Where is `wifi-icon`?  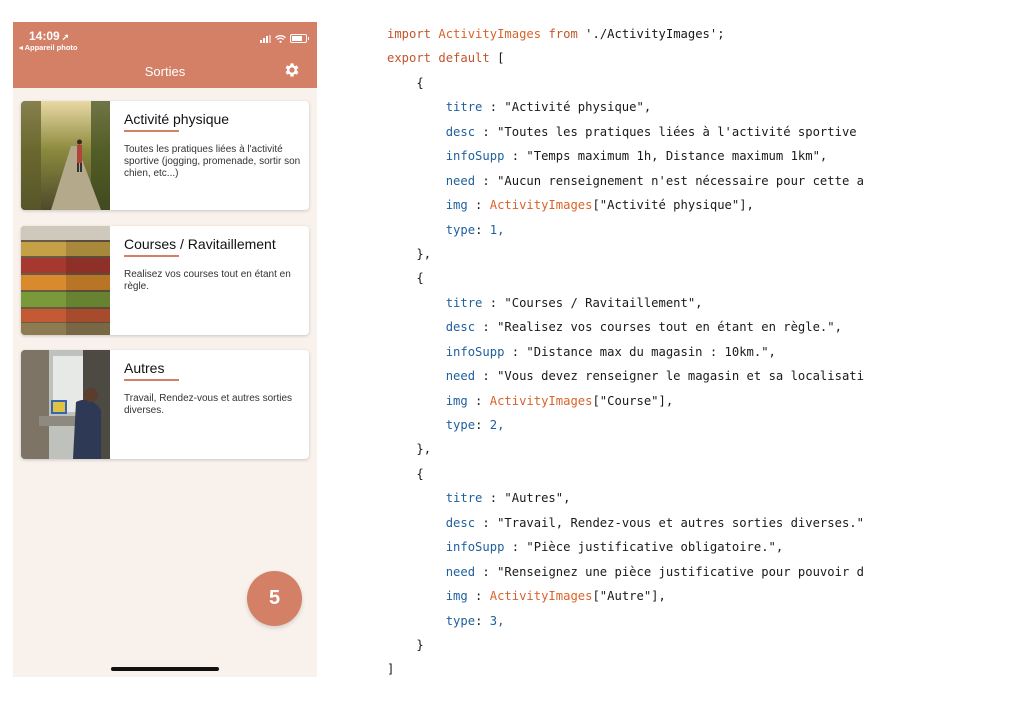
wifi-icon is located at coordinates (280, 38).